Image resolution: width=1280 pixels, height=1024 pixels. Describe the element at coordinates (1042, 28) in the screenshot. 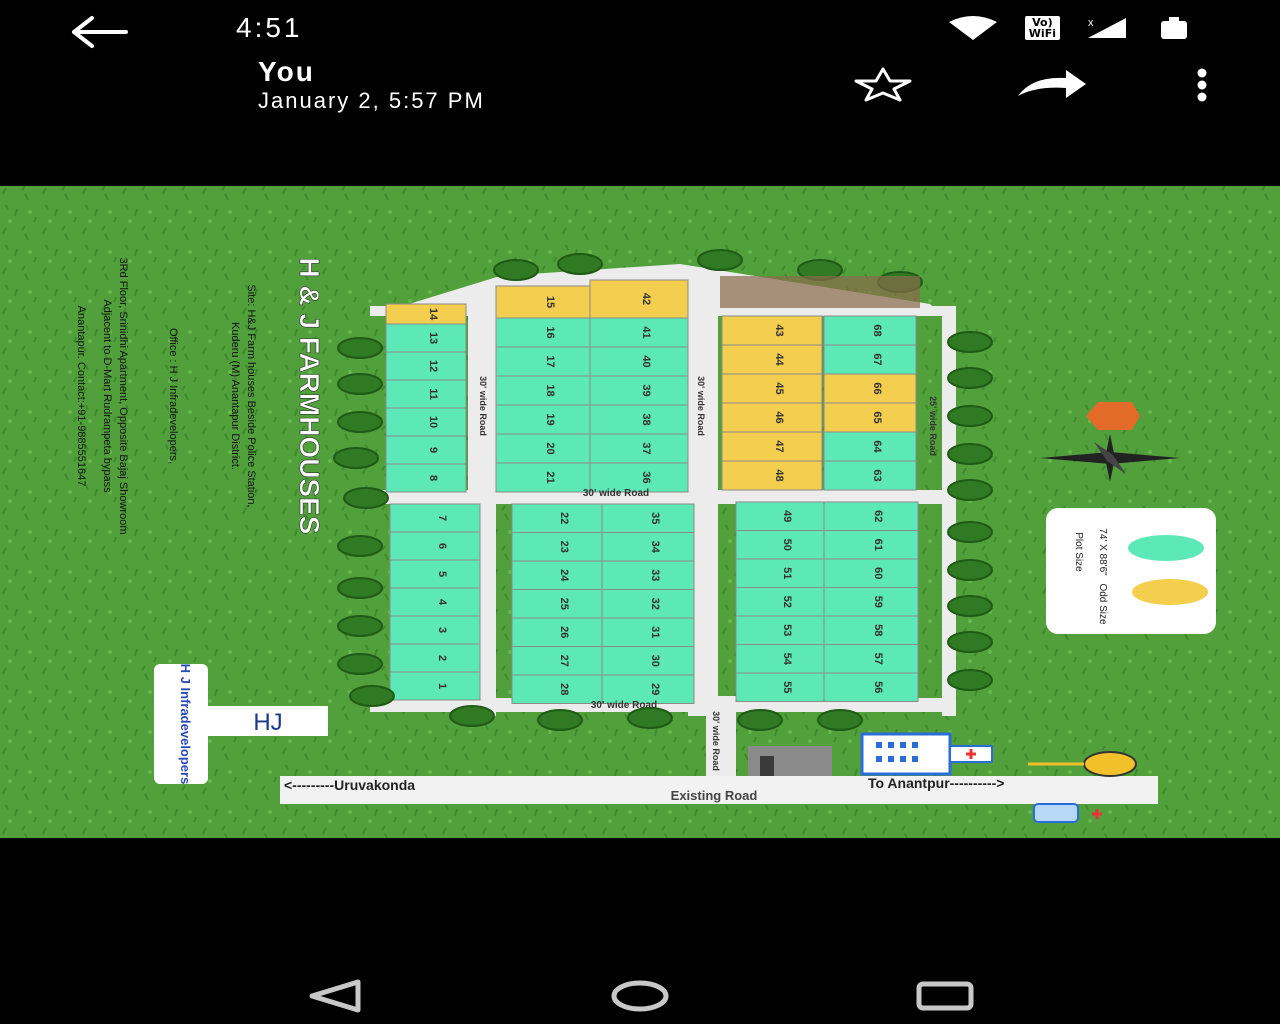

I see `volte-icon: Vo) WiFi` at that location.